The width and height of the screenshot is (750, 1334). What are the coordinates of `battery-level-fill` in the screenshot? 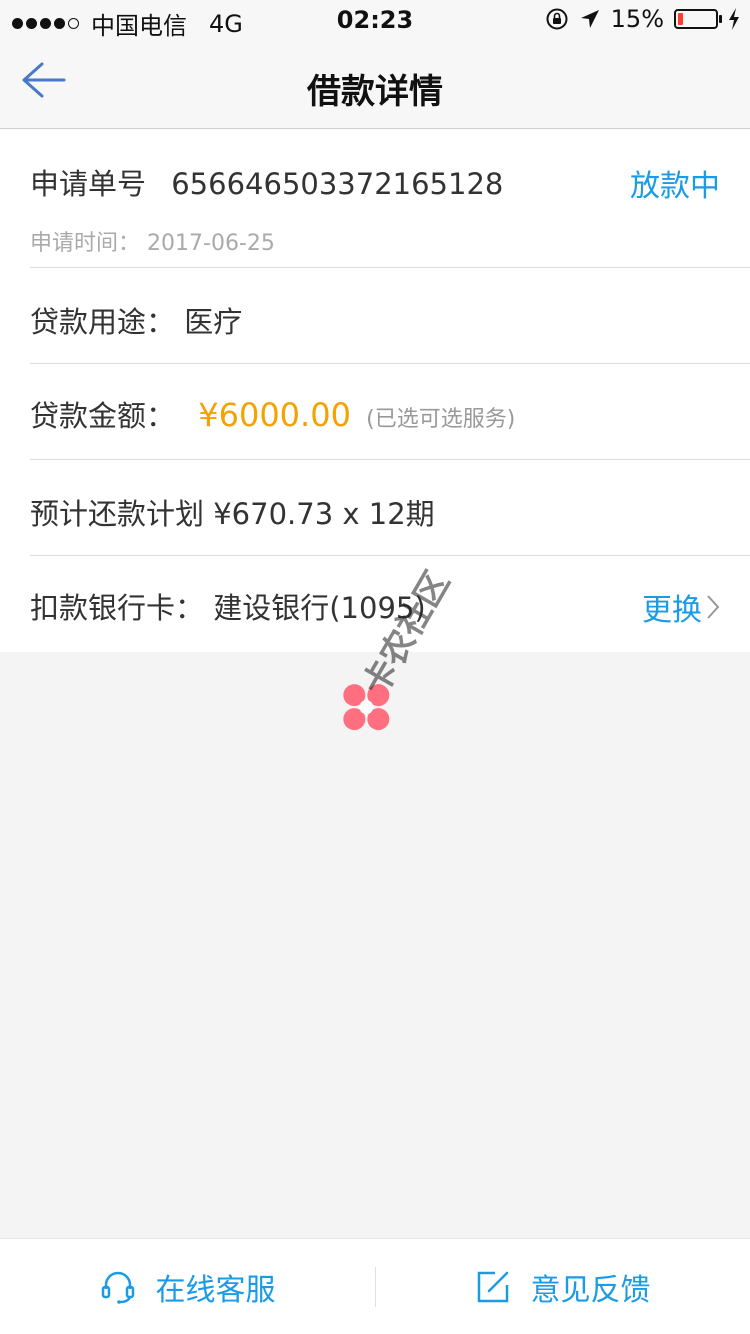 It's located at (680, 19).